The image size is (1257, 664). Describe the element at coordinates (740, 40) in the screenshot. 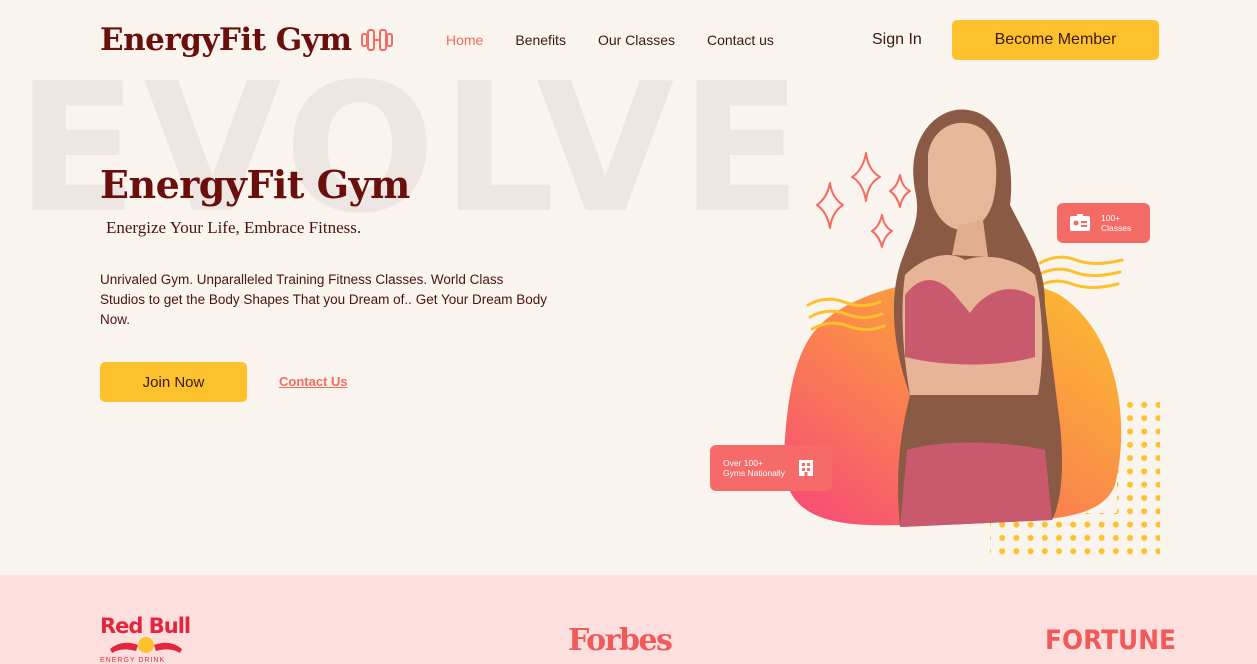

I see `nav-contact-us: Contact us` at that location.